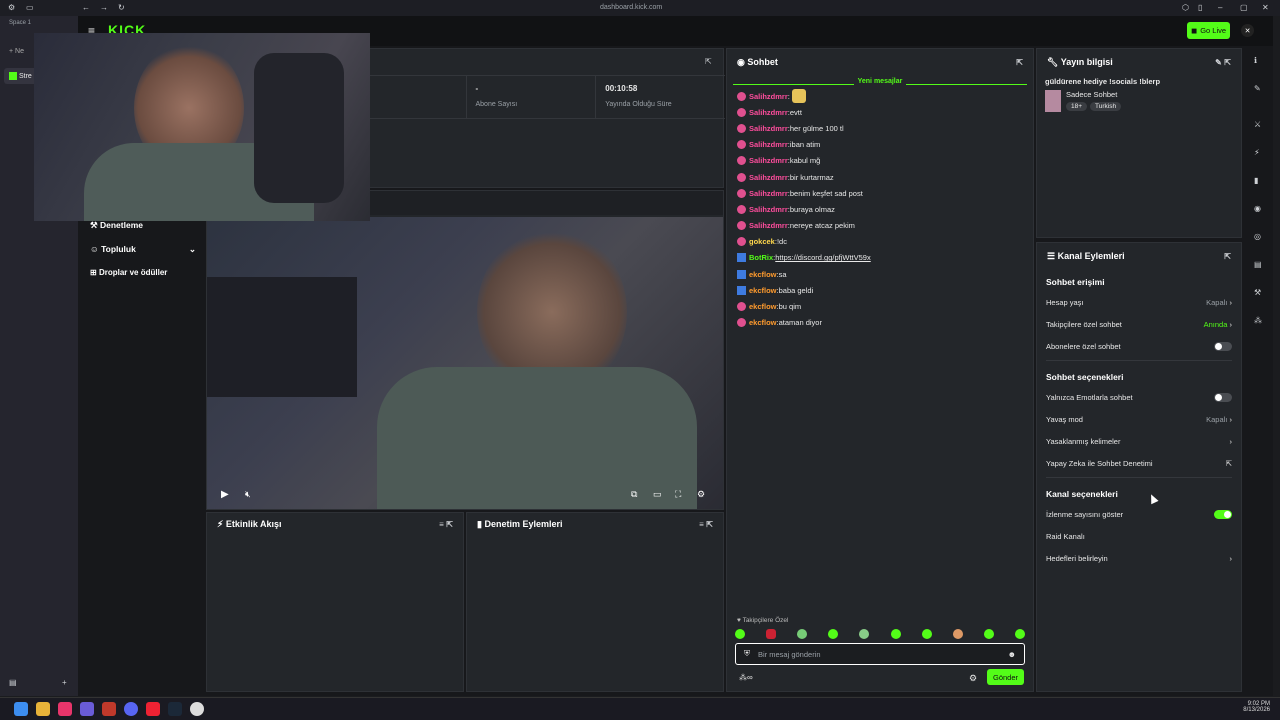 The image size is (1280, 720). I want to click on chat-input: ⛨ Bir mesaj gönderin ☻, so click(880, 654).